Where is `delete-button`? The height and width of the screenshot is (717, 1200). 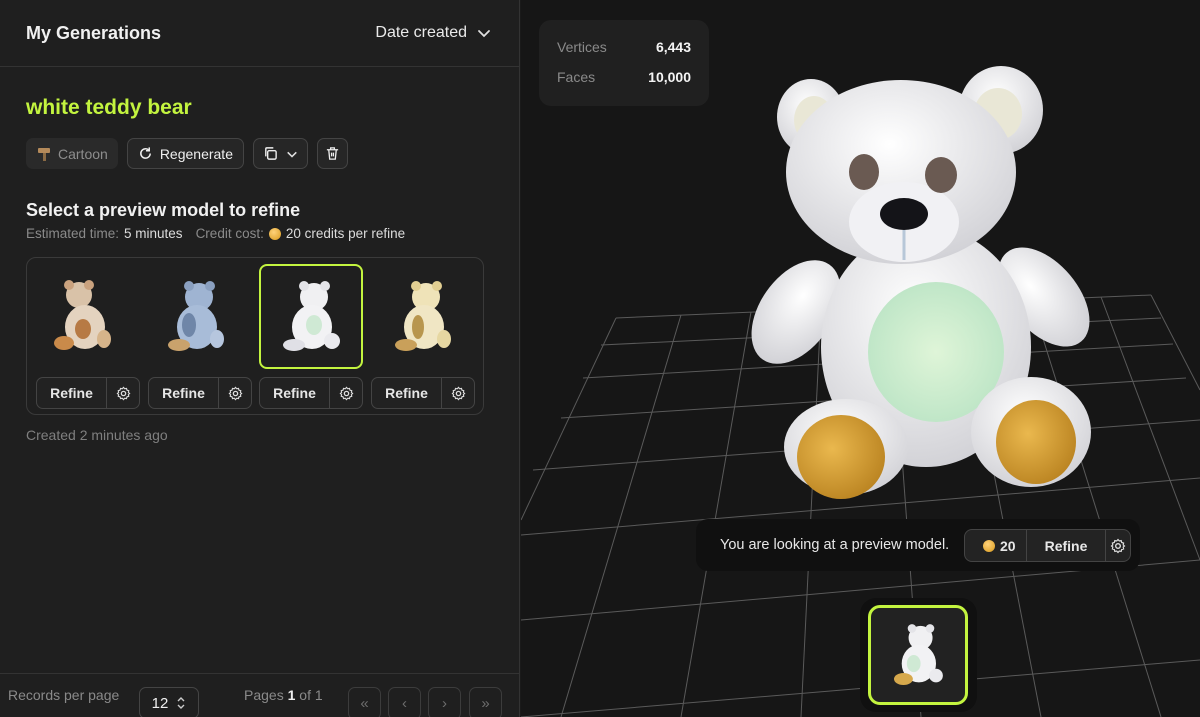
delete-button is located at coordinates (332, 153).